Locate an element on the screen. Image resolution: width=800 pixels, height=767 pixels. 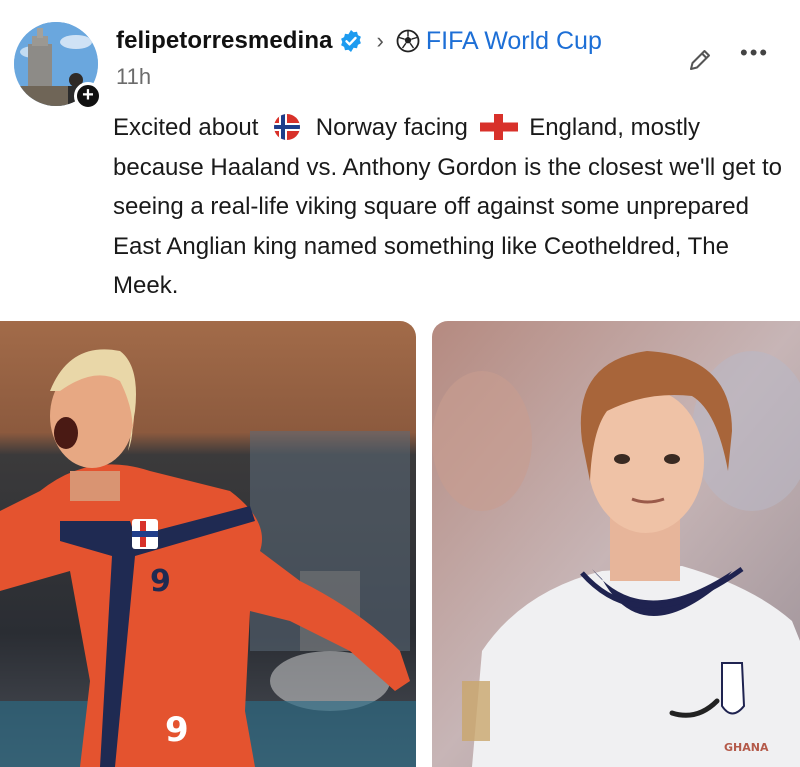
crest-text: GHANA is located at coordinates (746, 747).